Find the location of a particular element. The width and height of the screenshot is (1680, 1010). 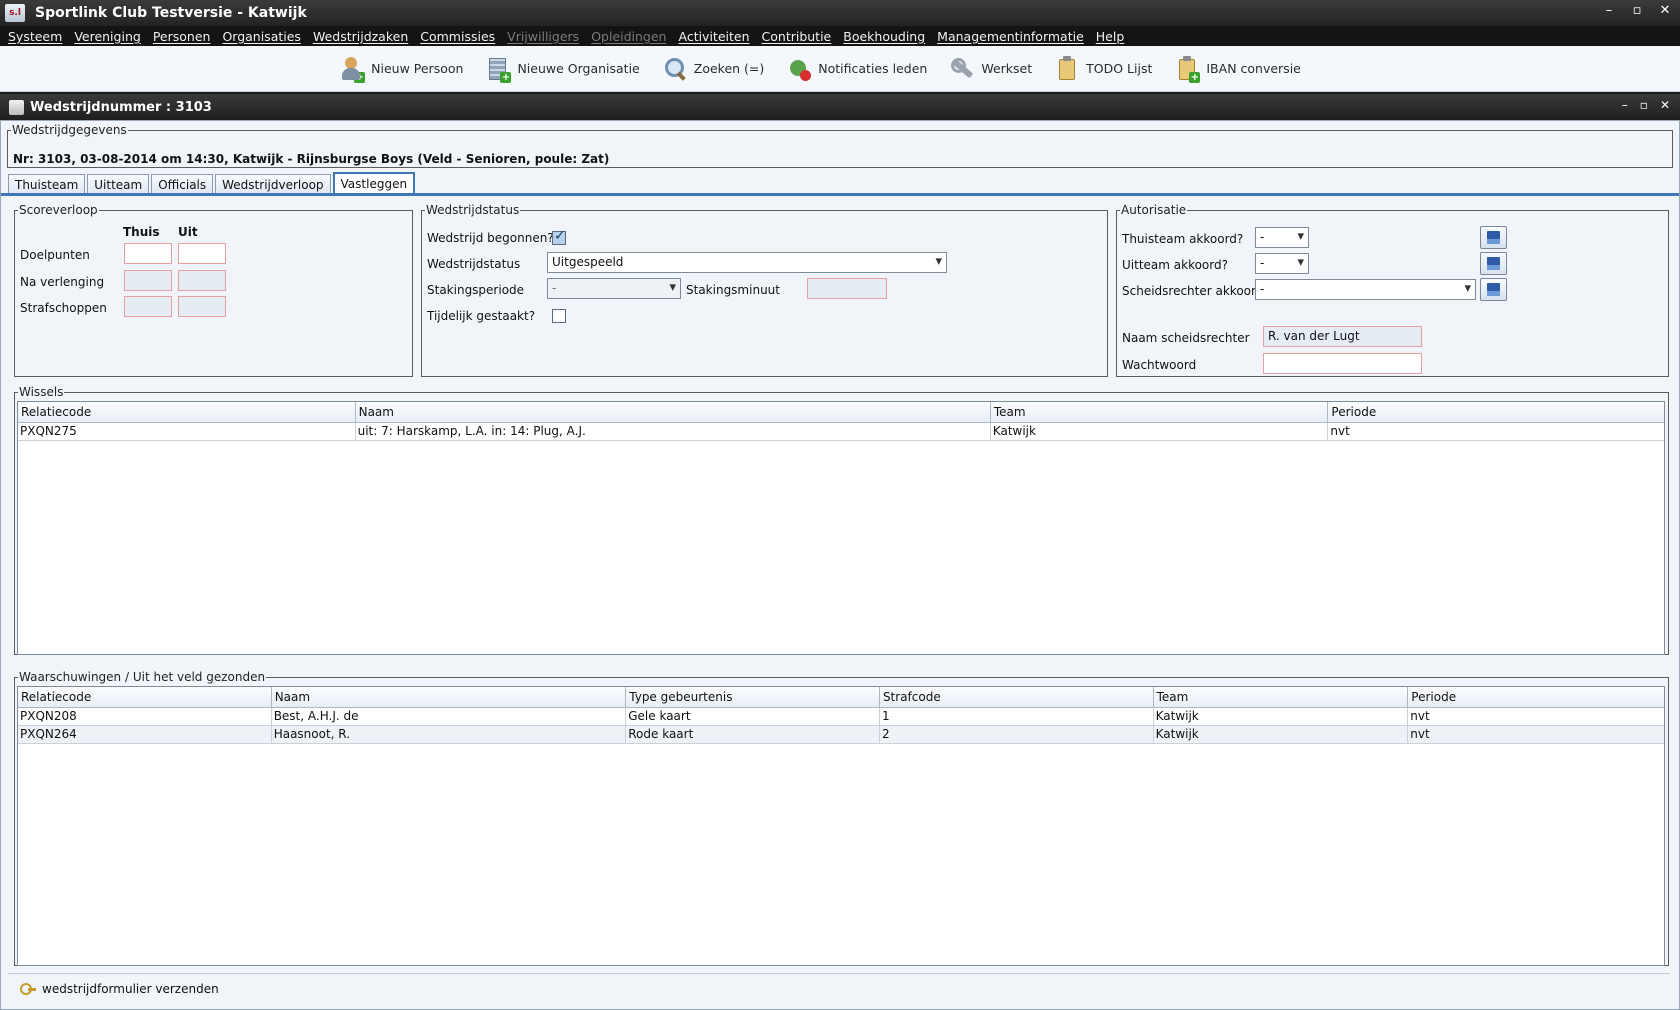

menu-systeem: Systeem is located at coordinates (35, 36).